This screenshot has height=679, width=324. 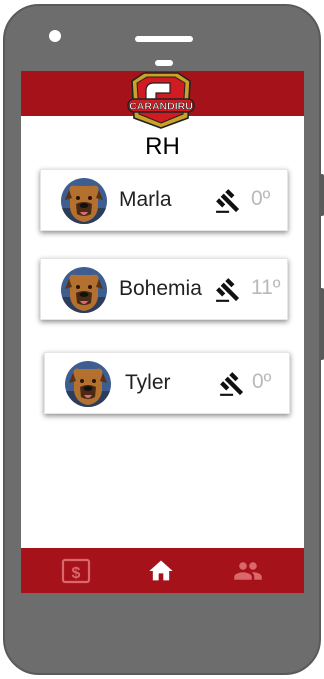 I want to click on employee-name: Marla, so click(x=145, y=199).